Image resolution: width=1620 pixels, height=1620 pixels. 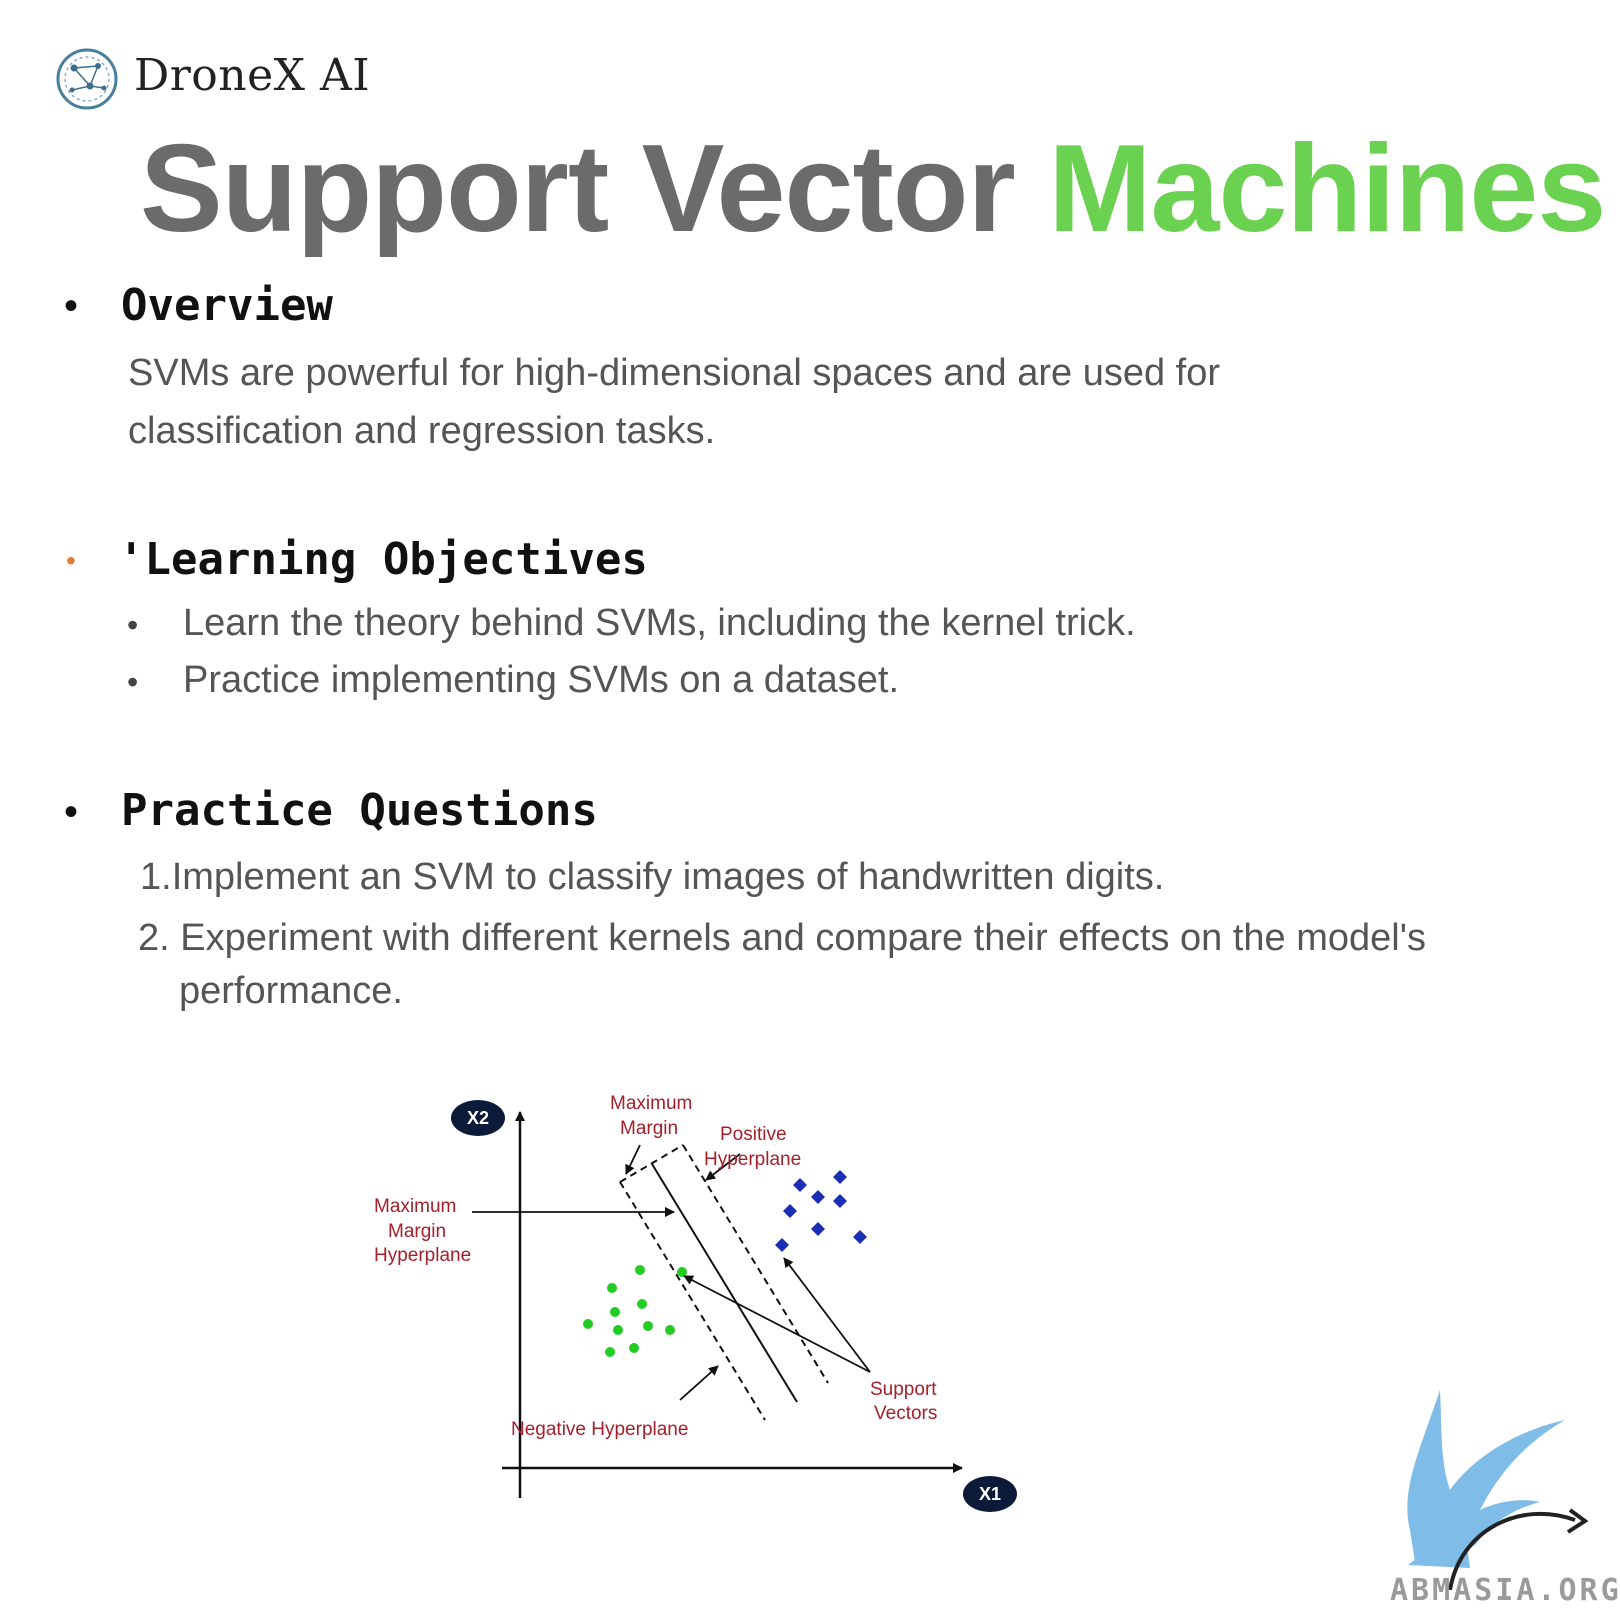 What do you see at coordinates (599, 1429) in the screenshot?
I see `label-negative: Negative Hyperplane` at bounding box center [599, 1429].